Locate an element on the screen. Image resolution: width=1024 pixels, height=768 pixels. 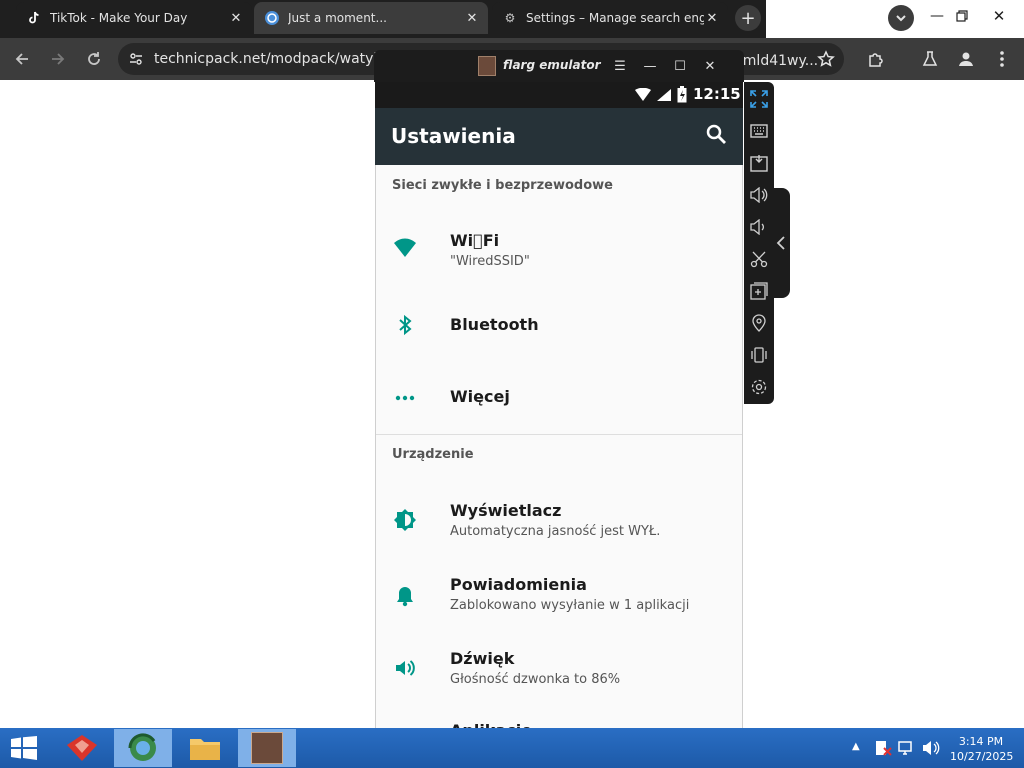
keyboard-icon is located at coordinates (759, 131).